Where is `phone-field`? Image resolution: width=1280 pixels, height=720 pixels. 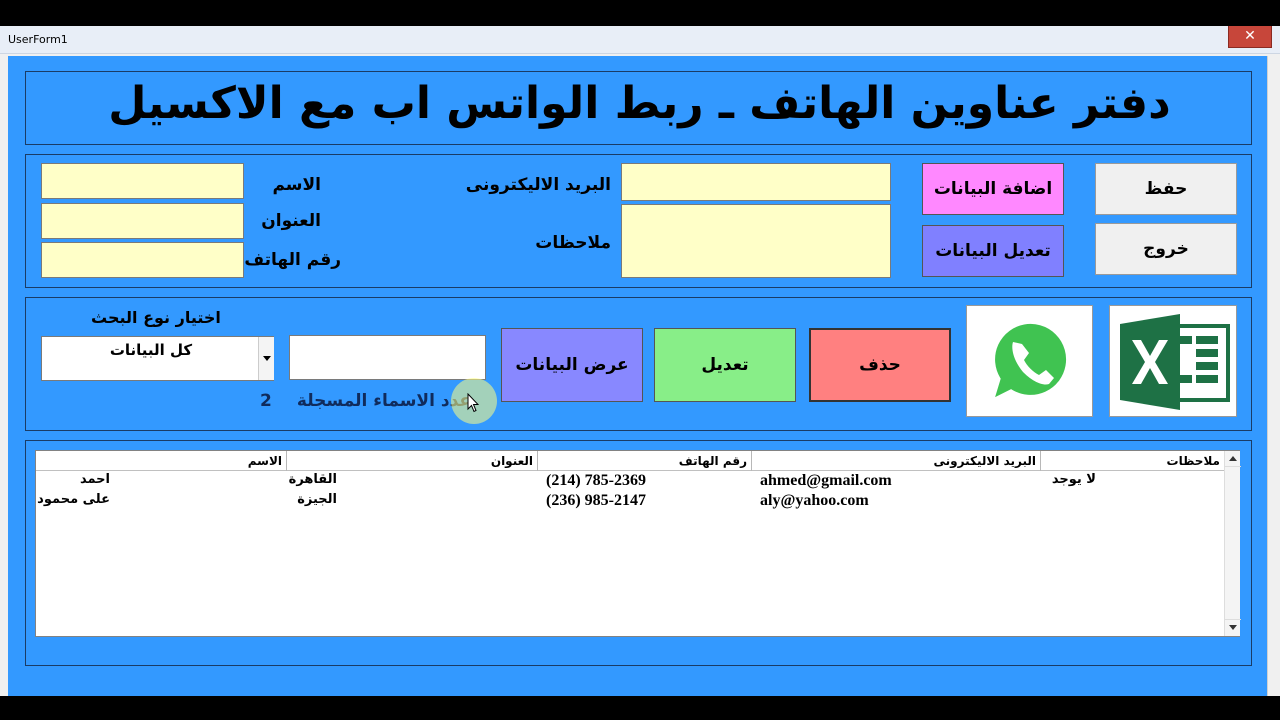
phone-field is located at coordinates (142, 260).